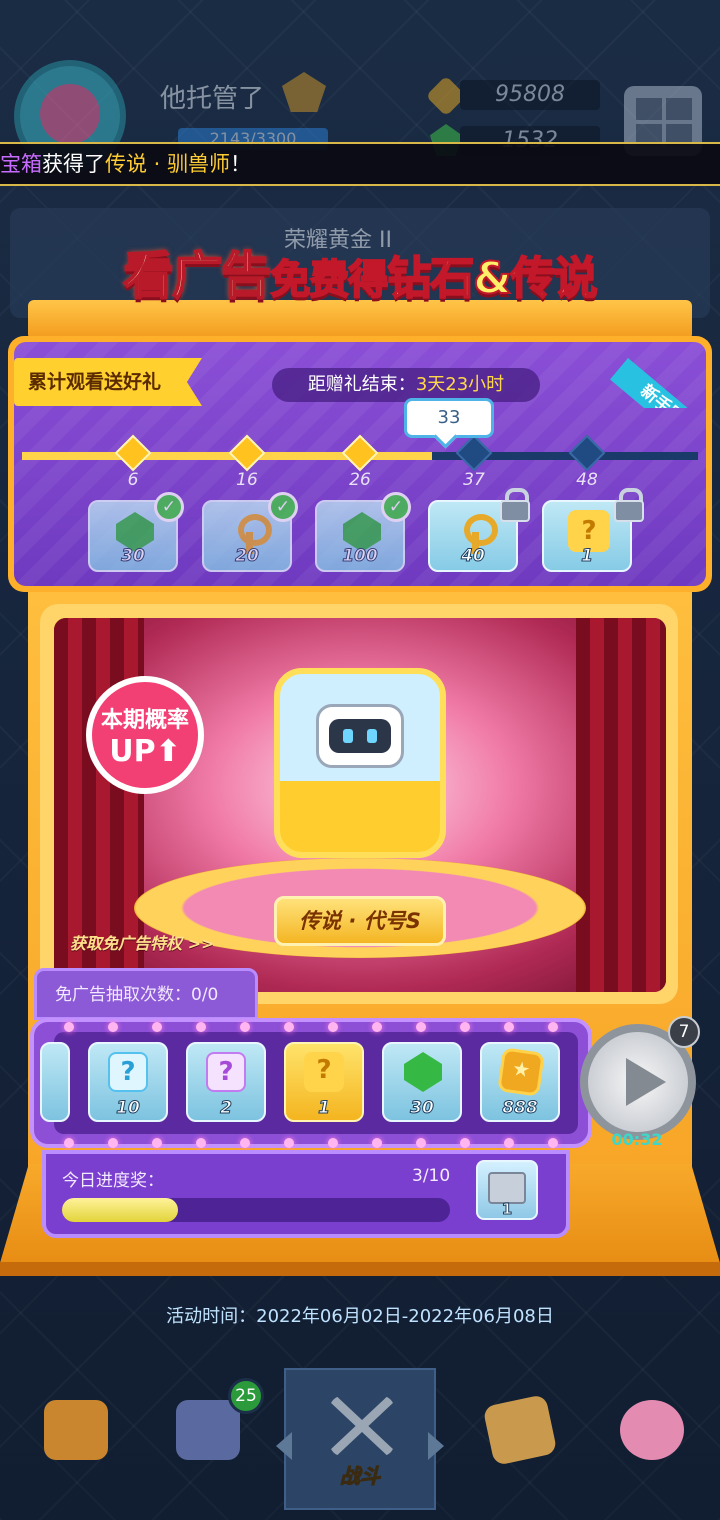 This screenshot has width=720, height=1520. Describe the element at coordinates (530, 95) in the screenshot. I see `coin-count: 95808` at that location.